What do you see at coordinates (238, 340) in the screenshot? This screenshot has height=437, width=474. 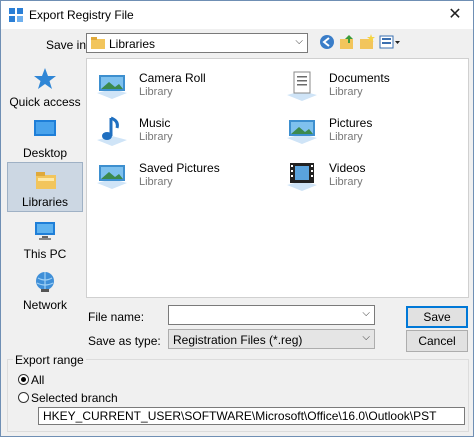 I see `save-as-type-value: Registration Files (*.reg)` at bounding box center [238, 340].